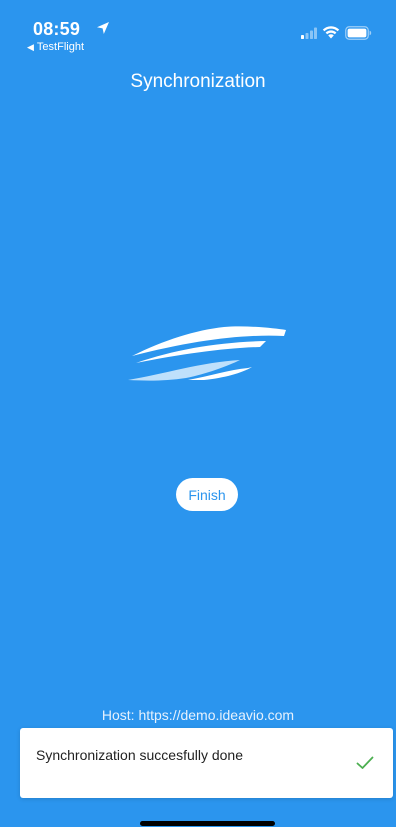 Image resolution: width=396 pixels, height=827 pixels. Describe the element at coordinates (198, 28) in the screenshot. I see `status-bar: 08:59 ◀ TestFlight` at that location.